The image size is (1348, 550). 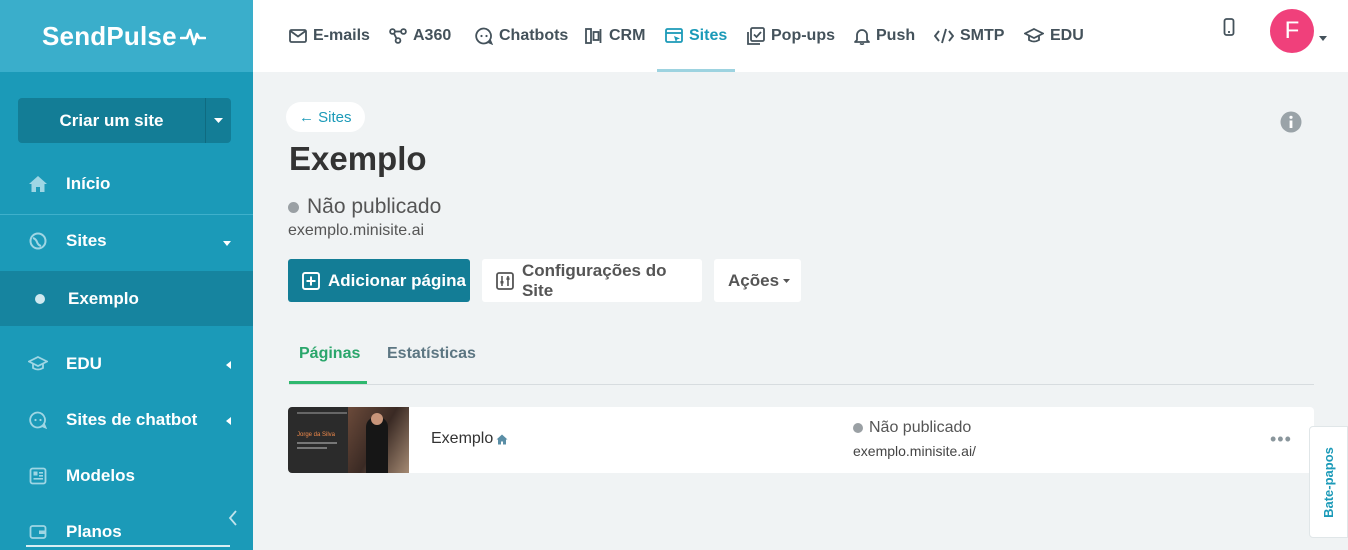 I want to click on sidebar-item-sites: Sites, so click(x=126, y=241).